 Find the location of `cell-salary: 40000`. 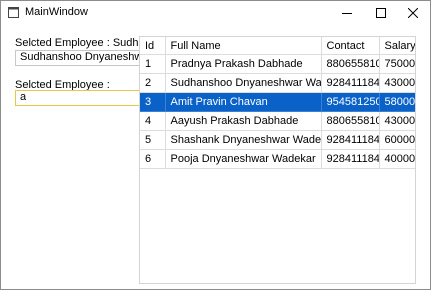

cell-salary: 40000 is located at coordinates (397, 159).